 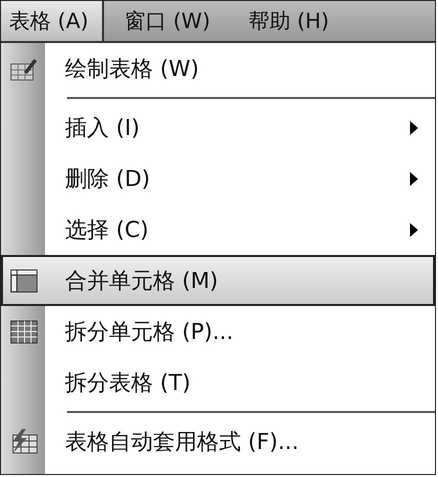 What do you see at coordinates (218, 178) in the screenshot?
I see `menu-item: 删除 (D)` at bounding box center [218, 178].